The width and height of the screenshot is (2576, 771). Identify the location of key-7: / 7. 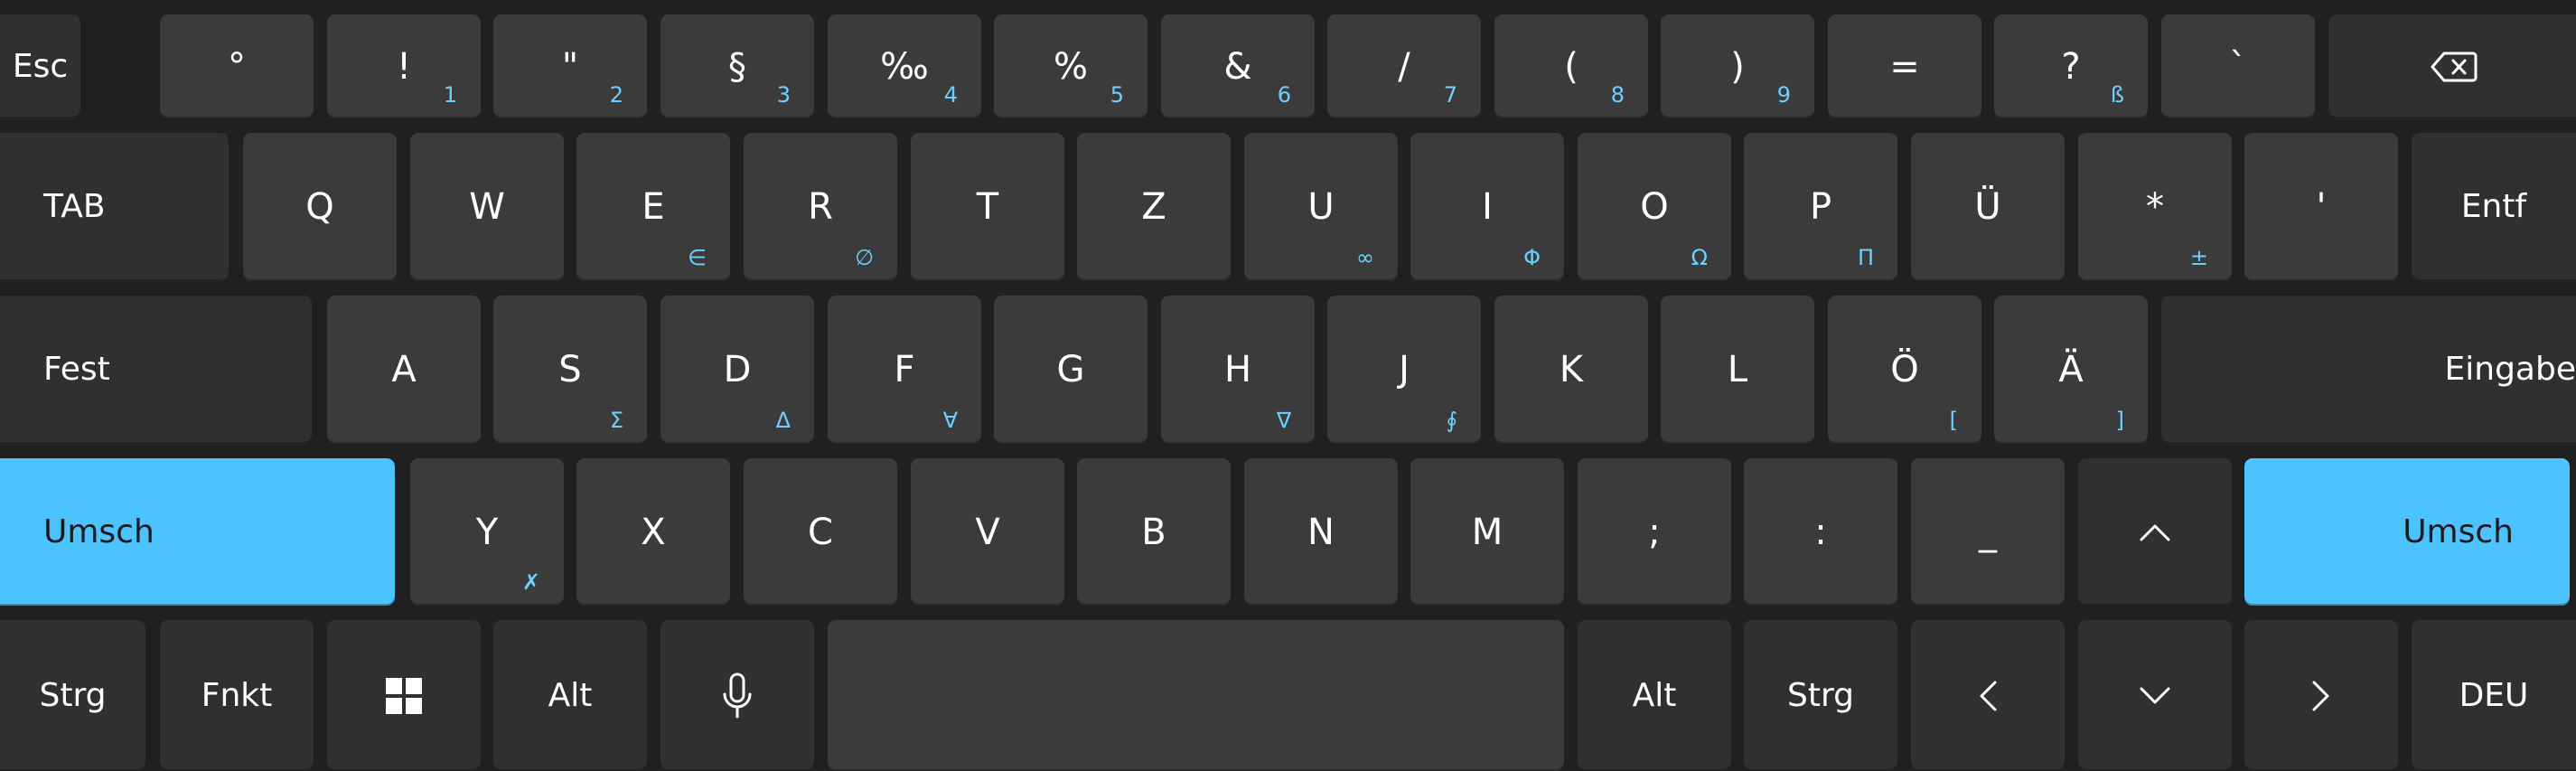
(1404, 66).